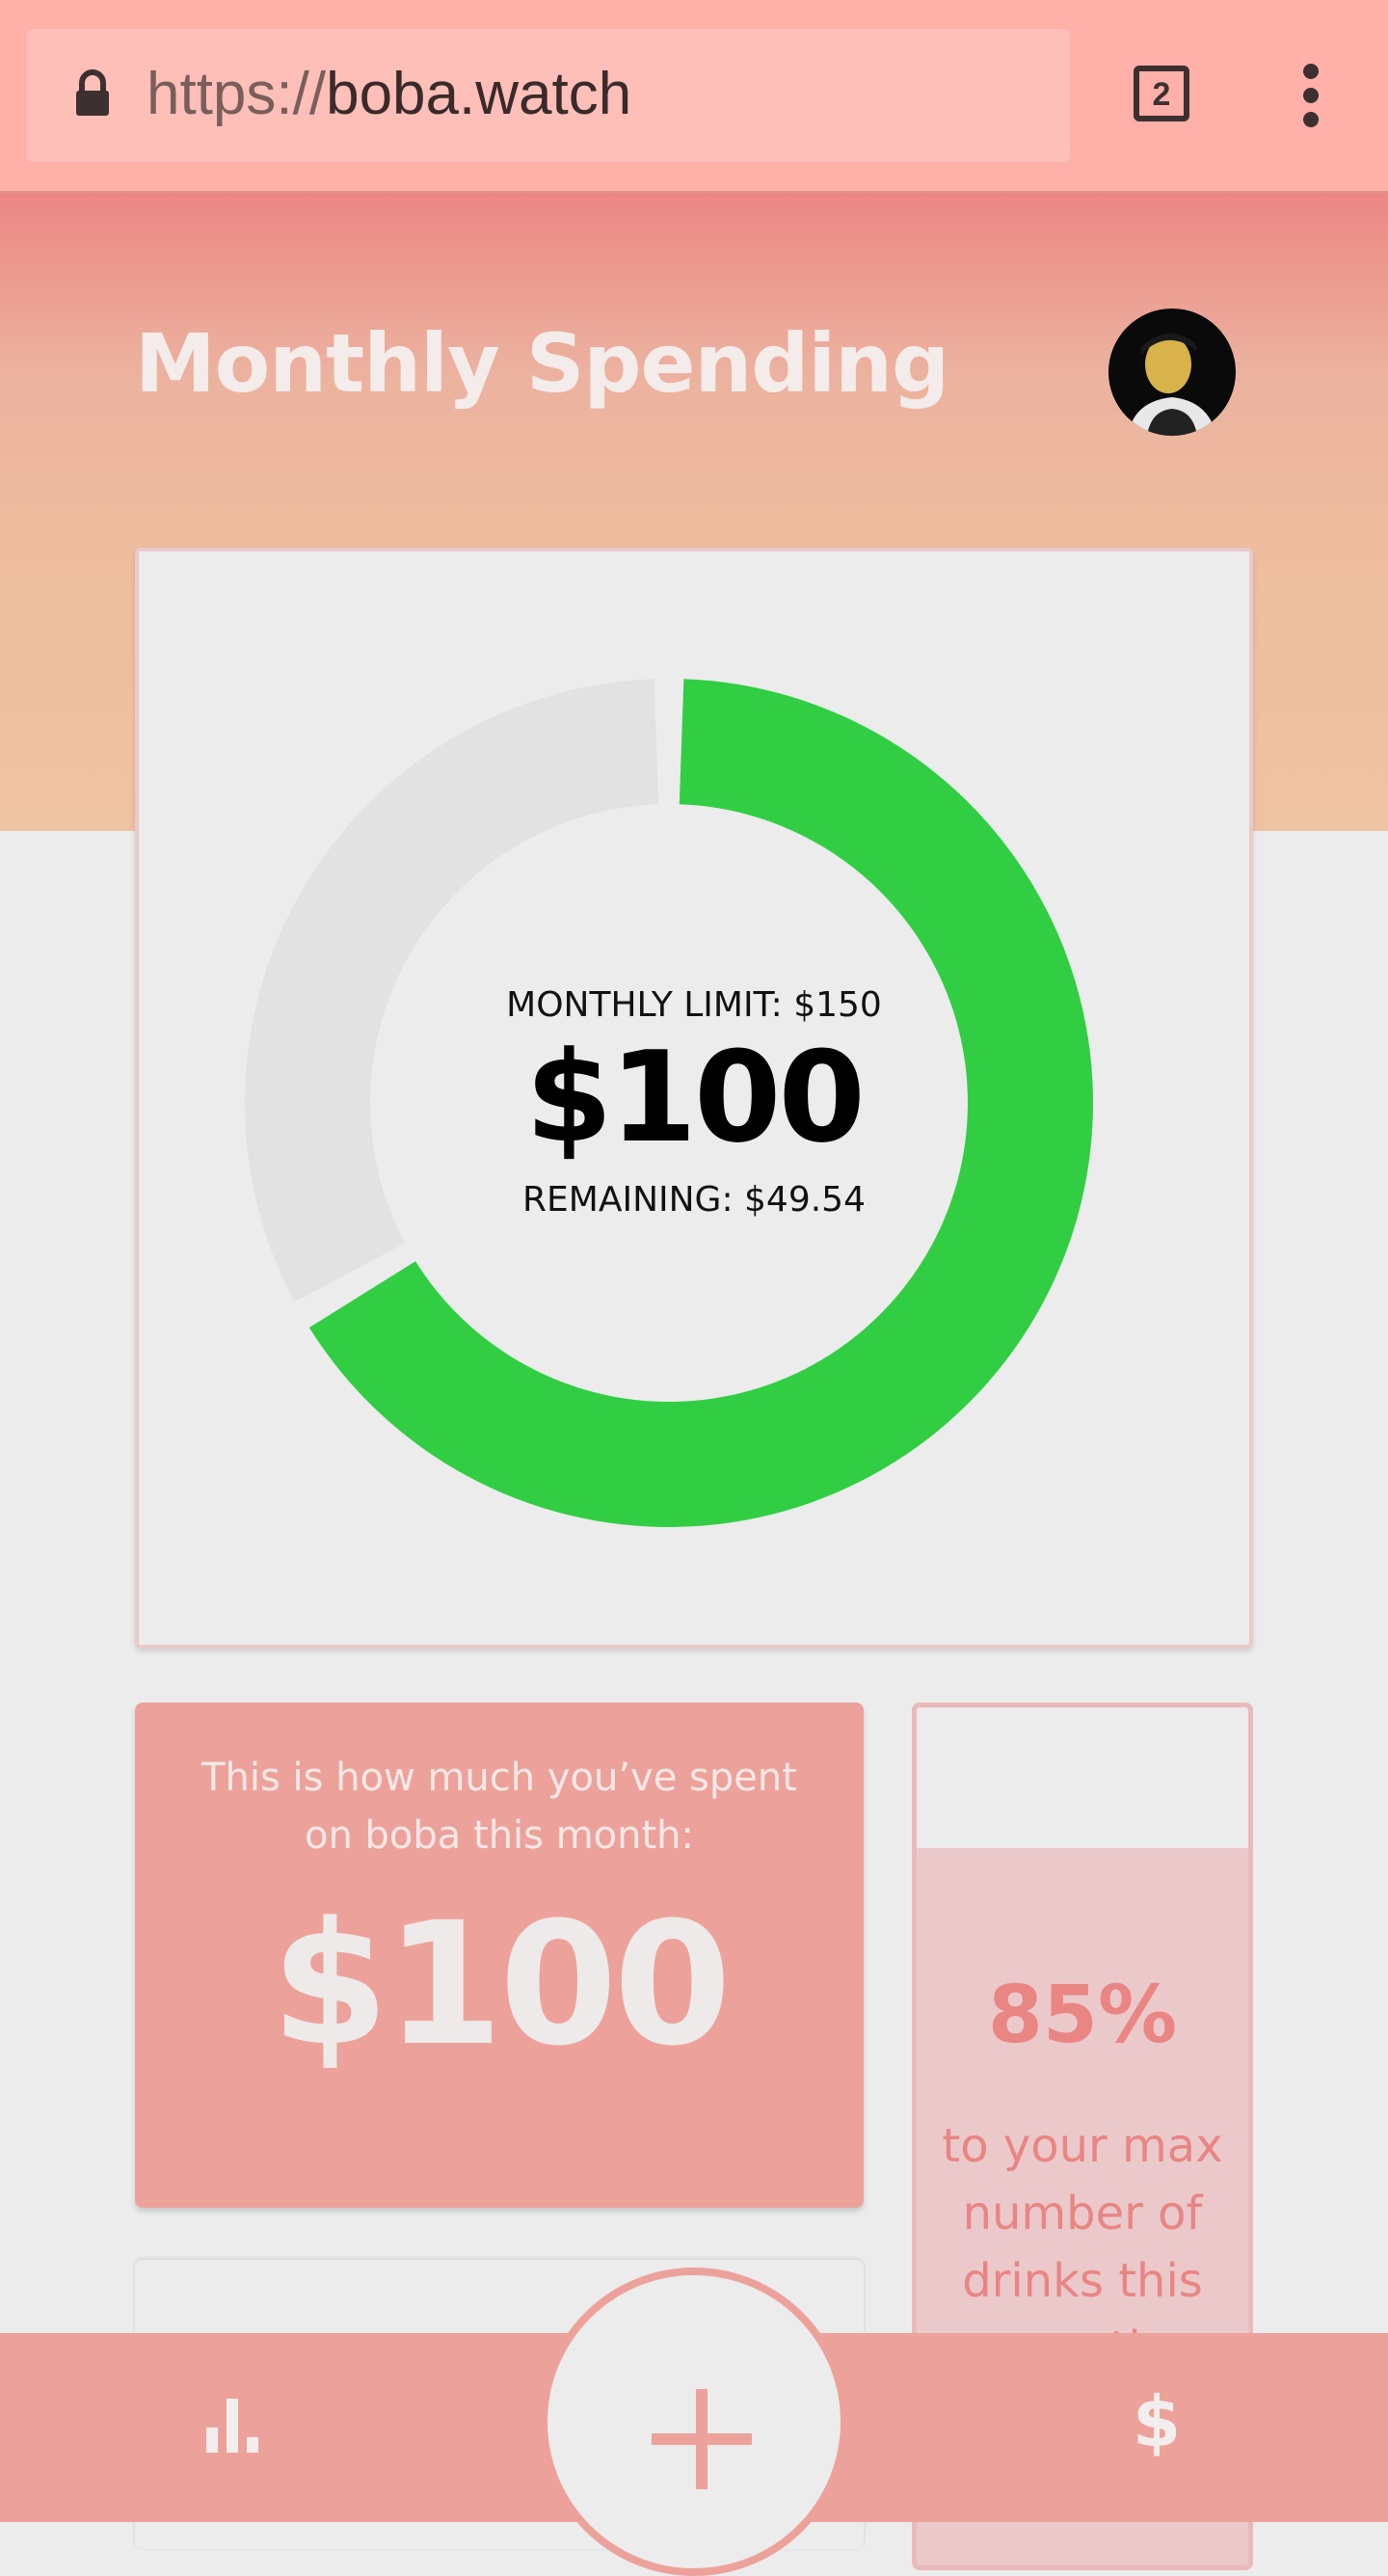  Describe the element at coordinates (92, 93) in the screenshot. I see `lock-icon` at that location.